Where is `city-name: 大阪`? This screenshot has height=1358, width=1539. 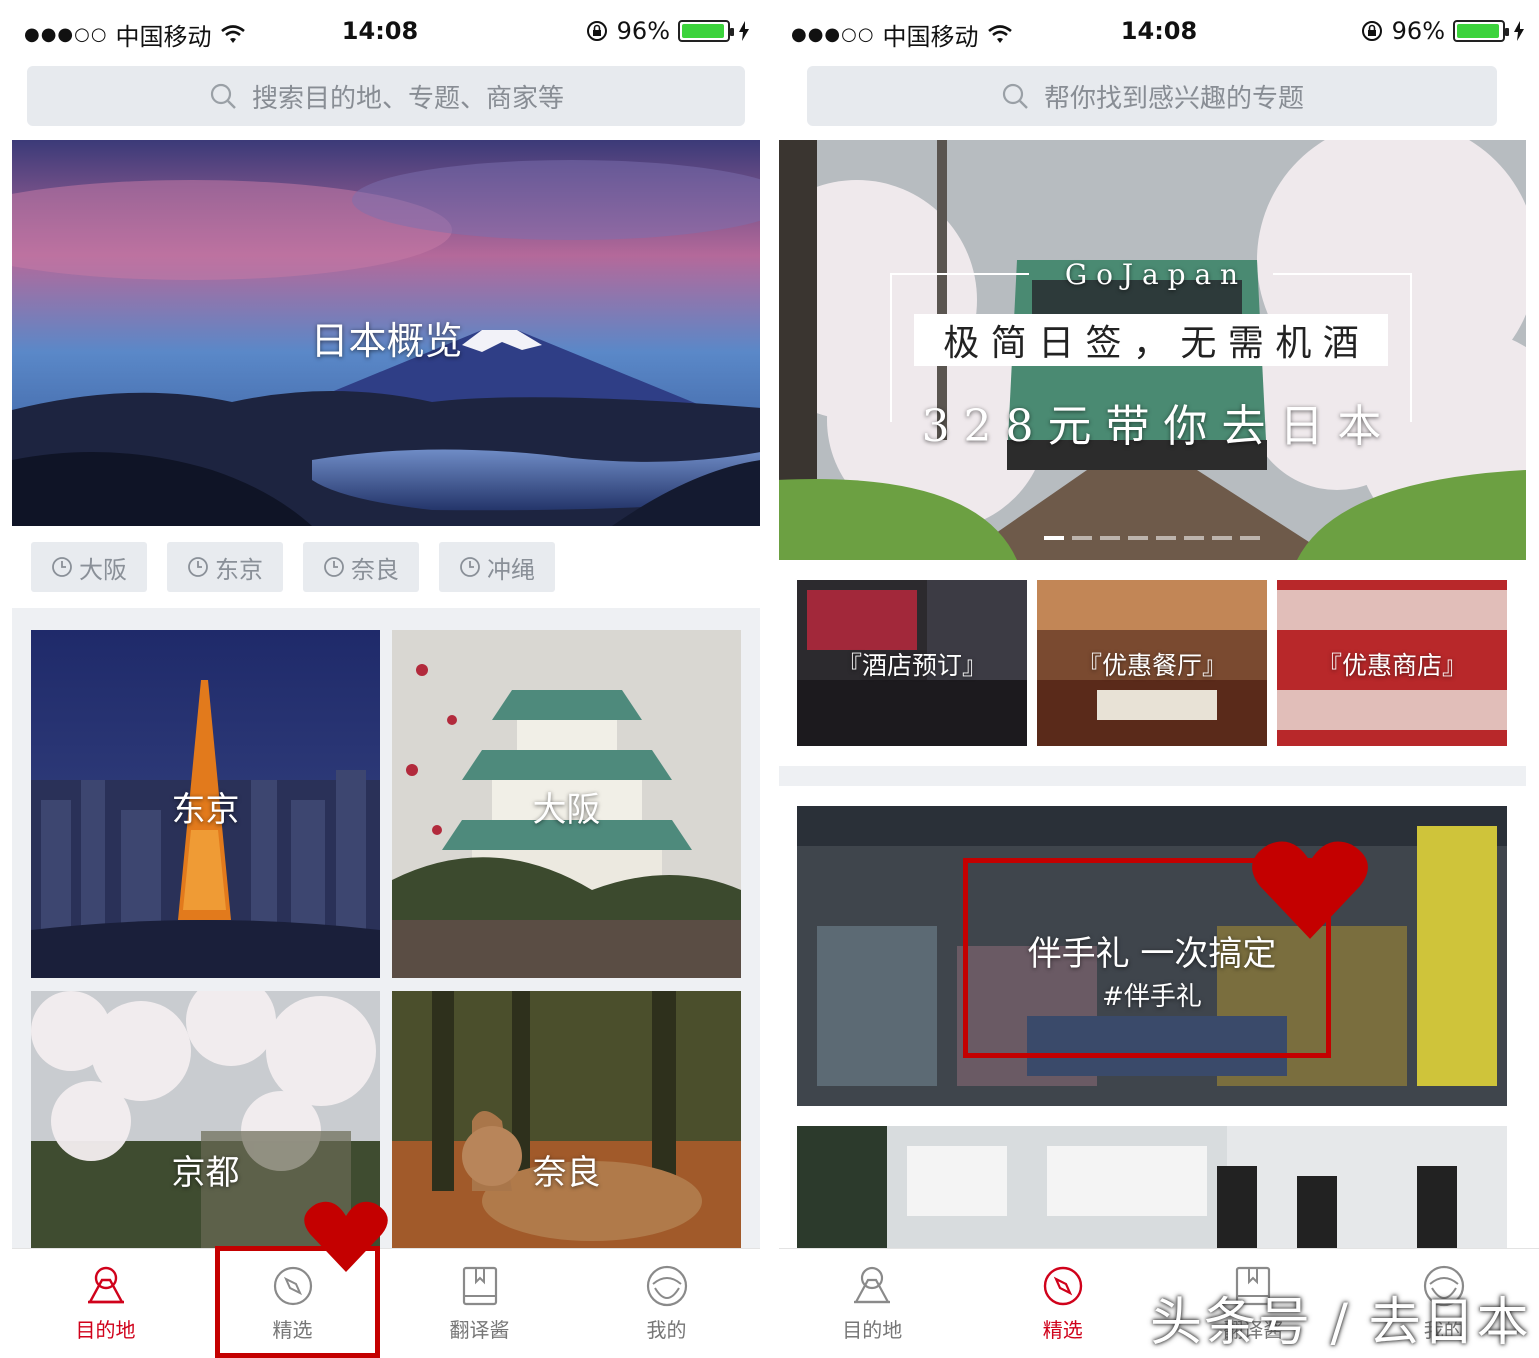 city-name: 大阪 is located at coordinates (566, 810).